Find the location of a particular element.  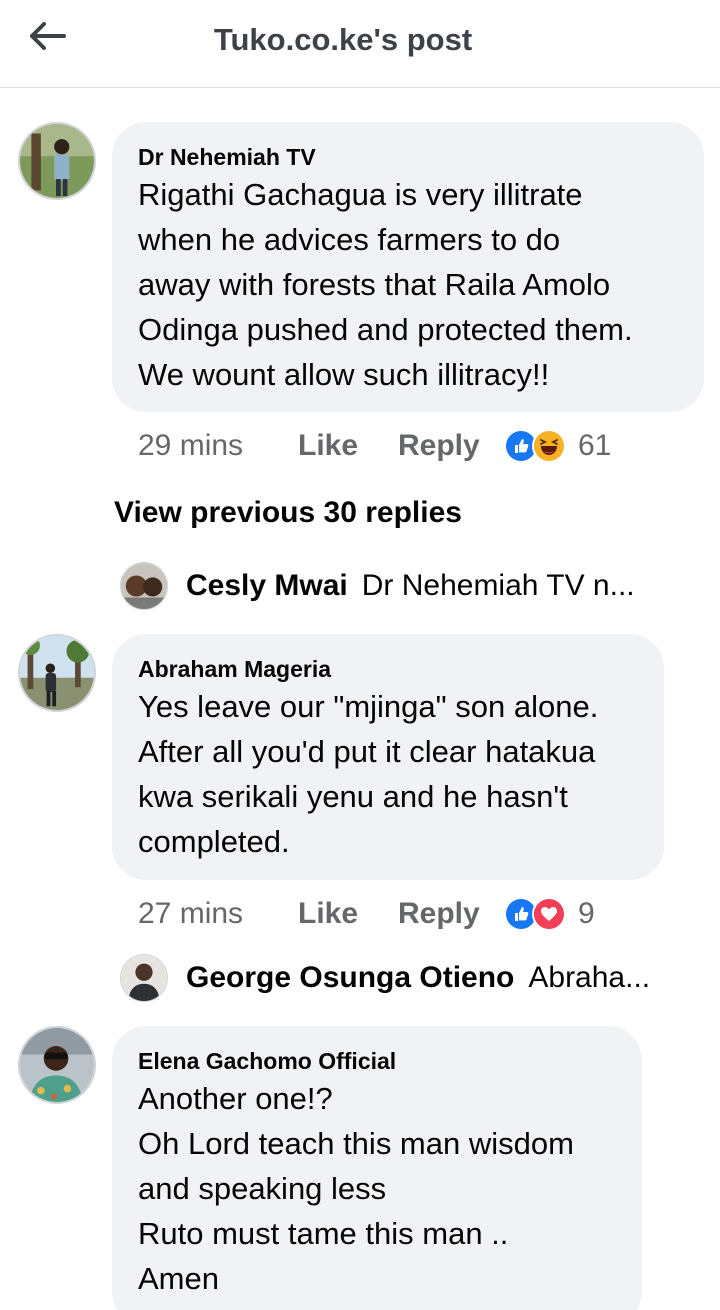

reaction-count: 9 is located at coordinates (586, 914).